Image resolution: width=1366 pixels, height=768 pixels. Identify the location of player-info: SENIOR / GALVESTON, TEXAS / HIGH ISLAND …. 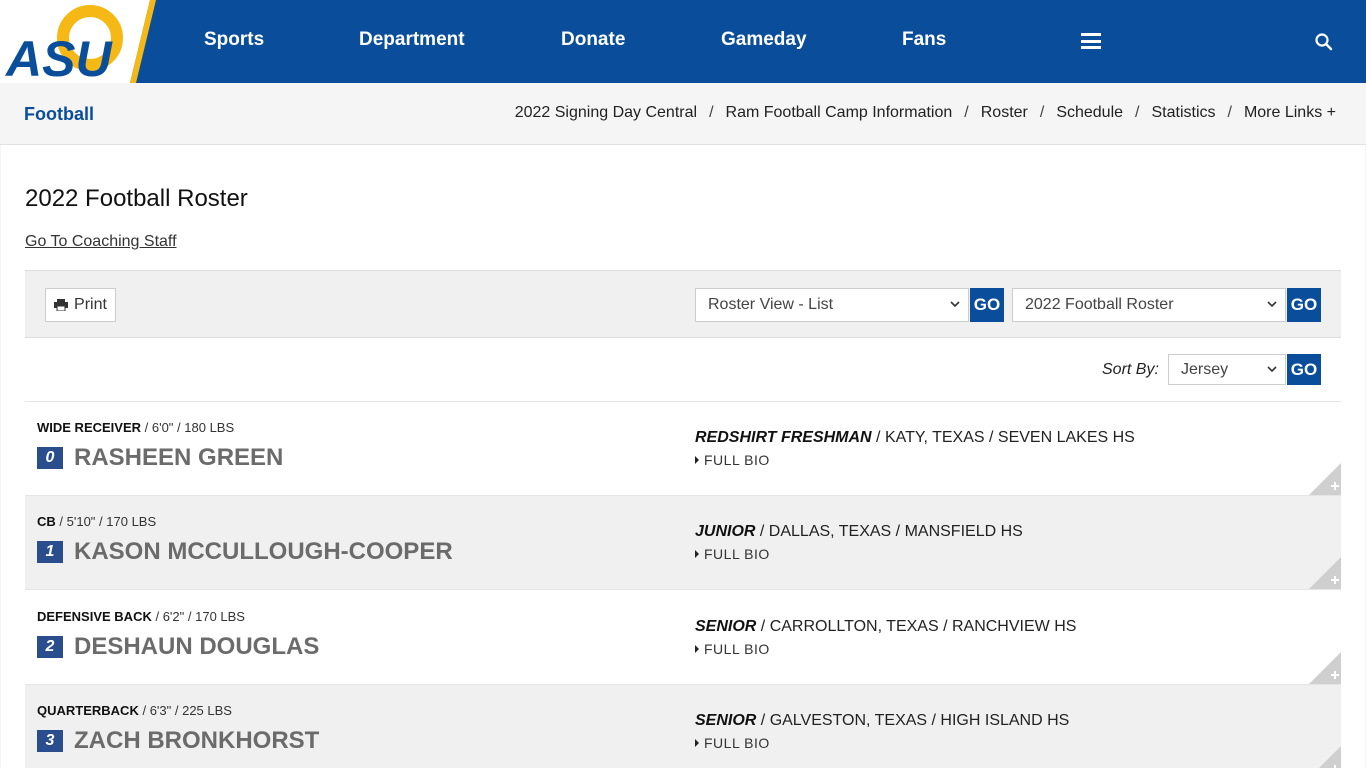
(882, 720).